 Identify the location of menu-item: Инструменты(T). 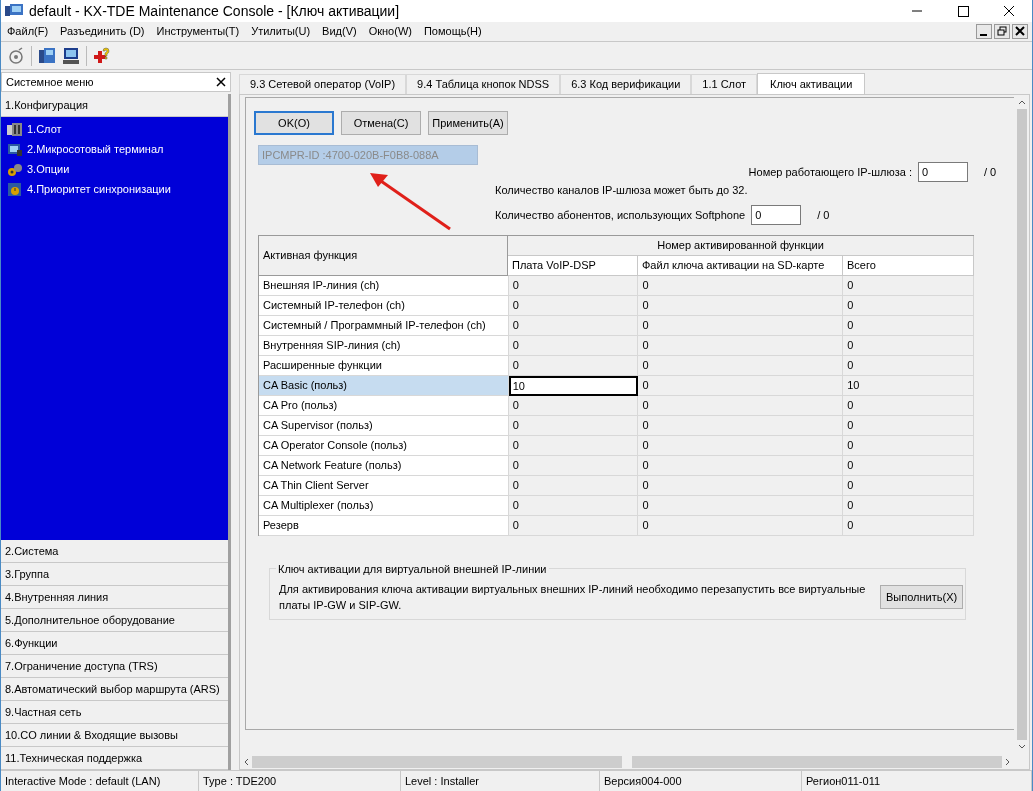
(198, 31).